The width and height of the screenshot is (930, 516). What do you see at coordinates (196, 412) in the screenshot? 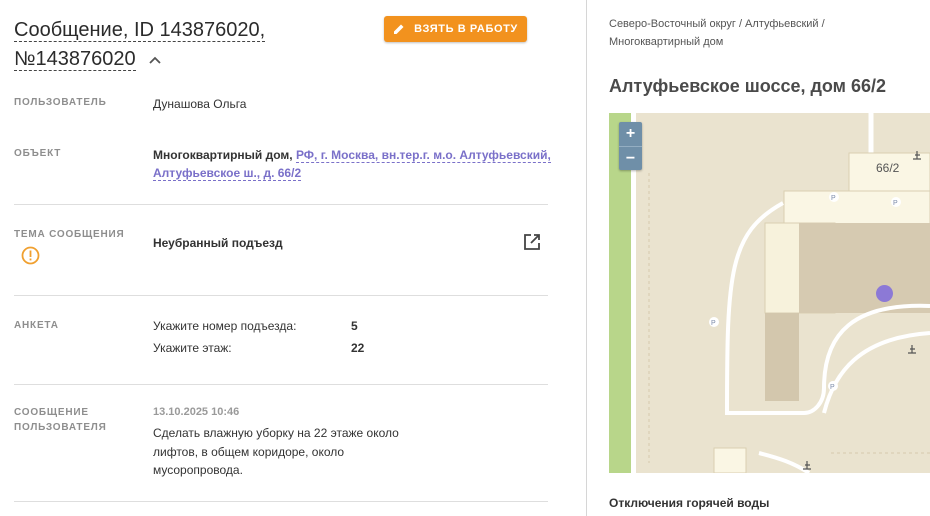
I see `message-timestamp: 13.10.2025 10:46` at bounding box center [196, 412].